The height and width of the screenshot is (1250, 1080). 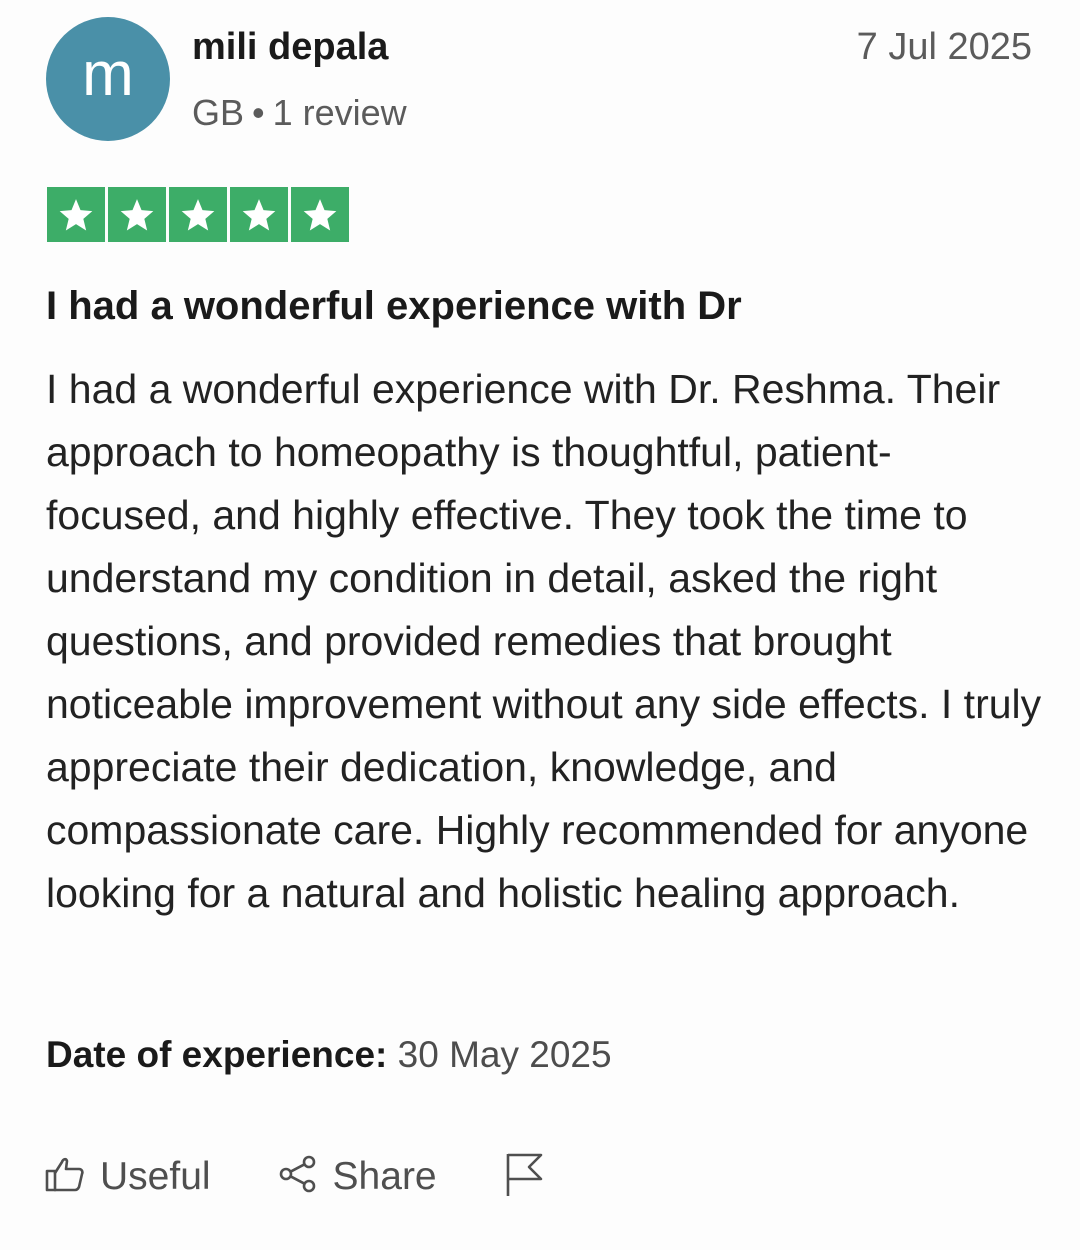 I want to click on useful-button: Useful, so click(x=127, y=1176).